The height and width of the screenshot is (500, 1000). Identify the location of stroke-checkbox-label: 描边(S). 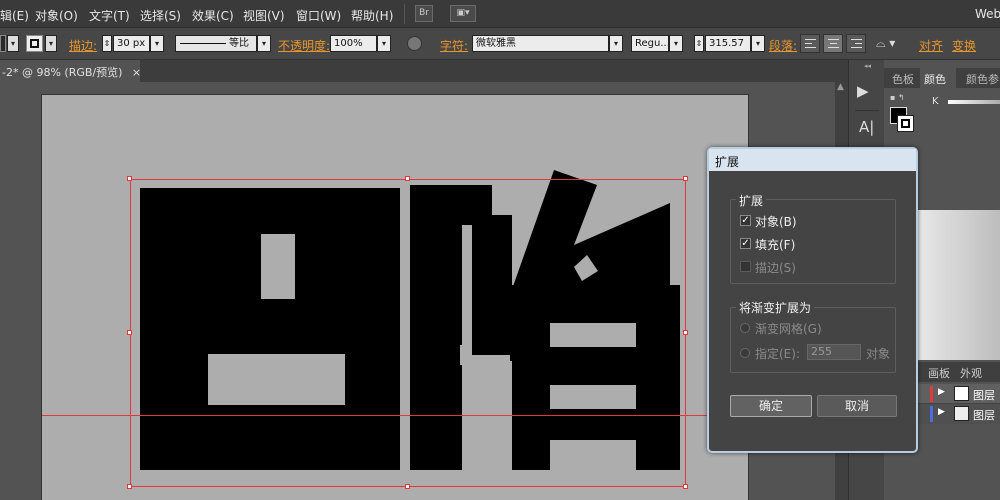
(775, 268).